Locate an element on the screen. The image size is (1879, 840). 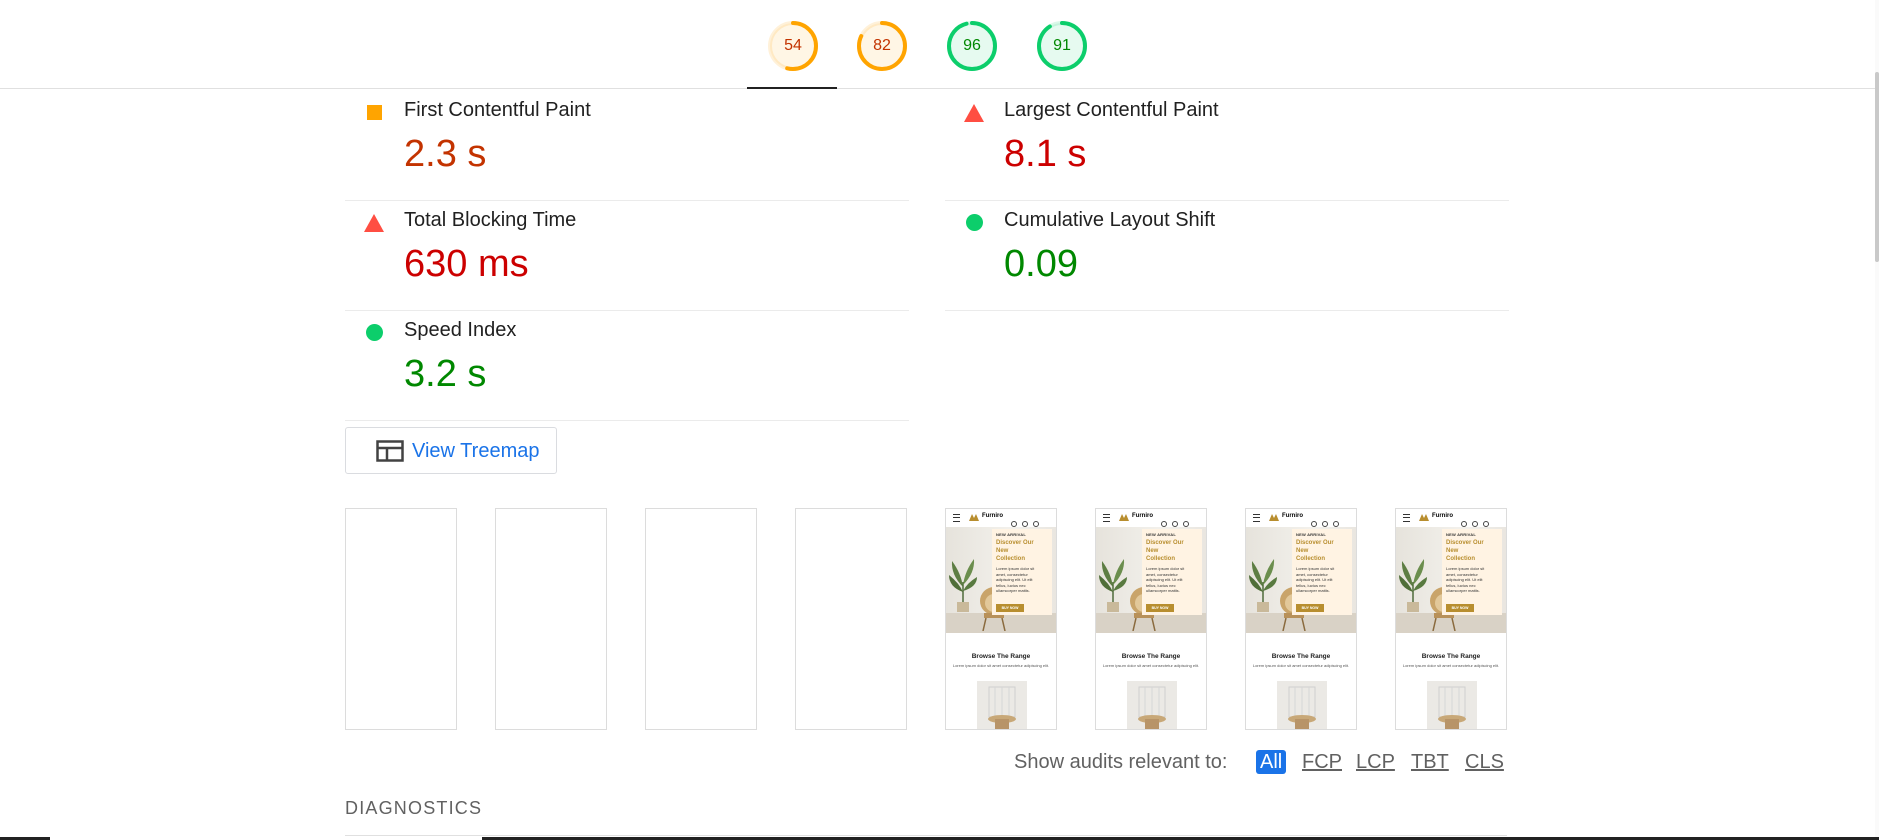
diagnostics-heading: DIAGNOSTICS is located at coordinates (414, 808).